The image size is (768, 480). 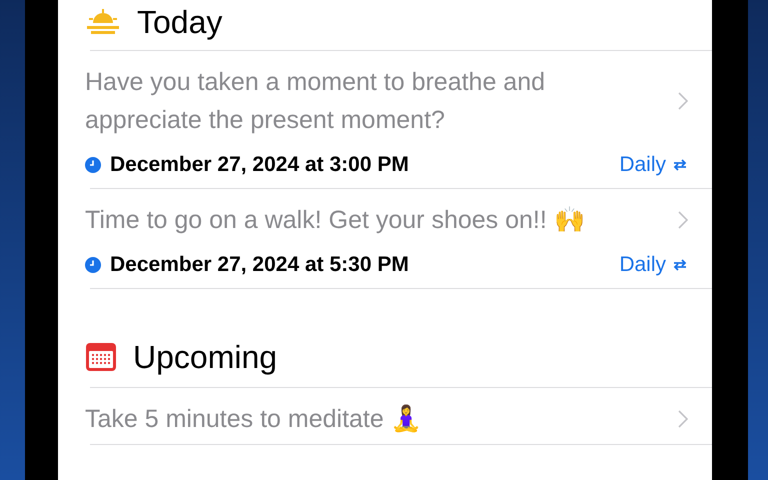 I want to click on reminder-text: Have you taken a moment to breathe and appreciate the present moment?, so click(x=381, y=101).